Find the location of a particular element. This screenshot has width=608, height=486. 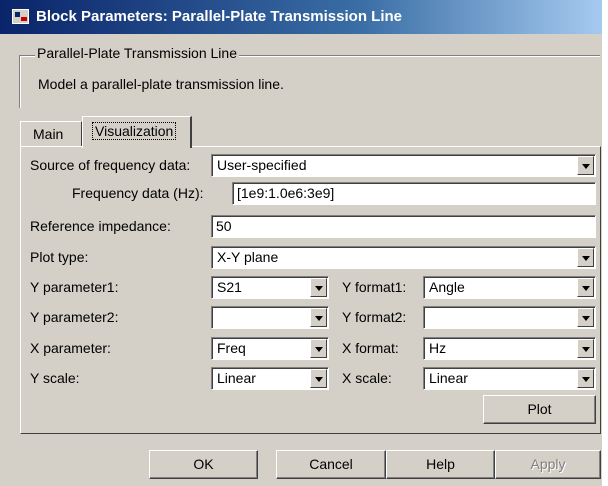

x-param-select: Freq is located at coordinates (270, 348).